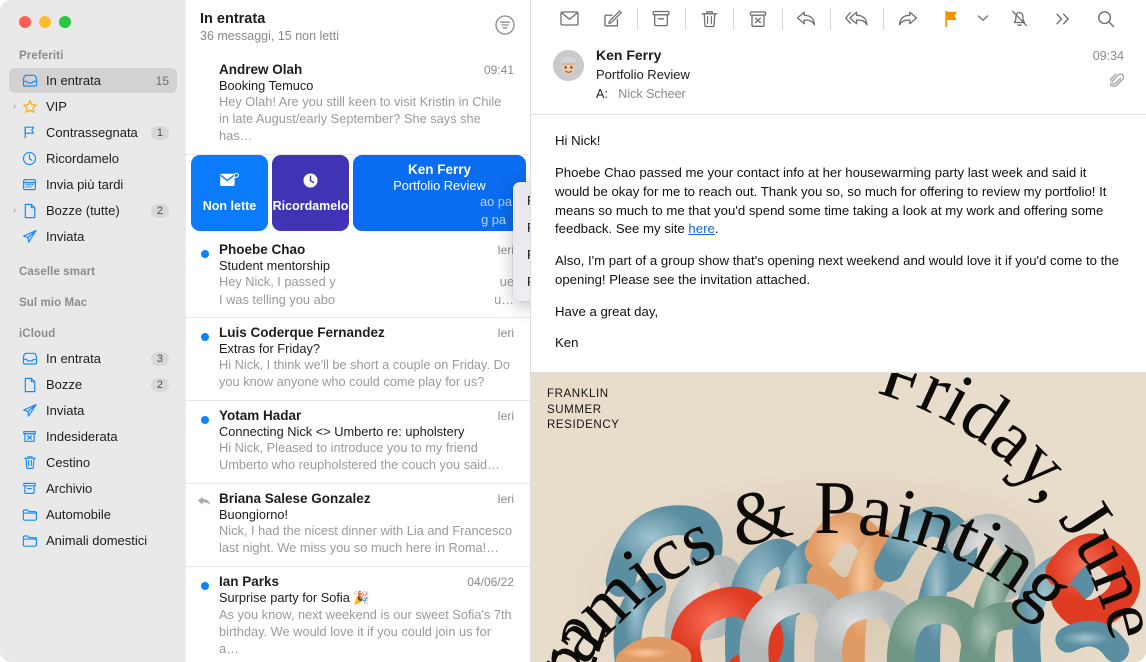 This screenshot has width=1146, height=662. Describe the element at coordinates (521, 201) in the screenshot. I see `menu-item-ricordamelo-tra-unora: Ricordamelo tra un'ora` at that location.